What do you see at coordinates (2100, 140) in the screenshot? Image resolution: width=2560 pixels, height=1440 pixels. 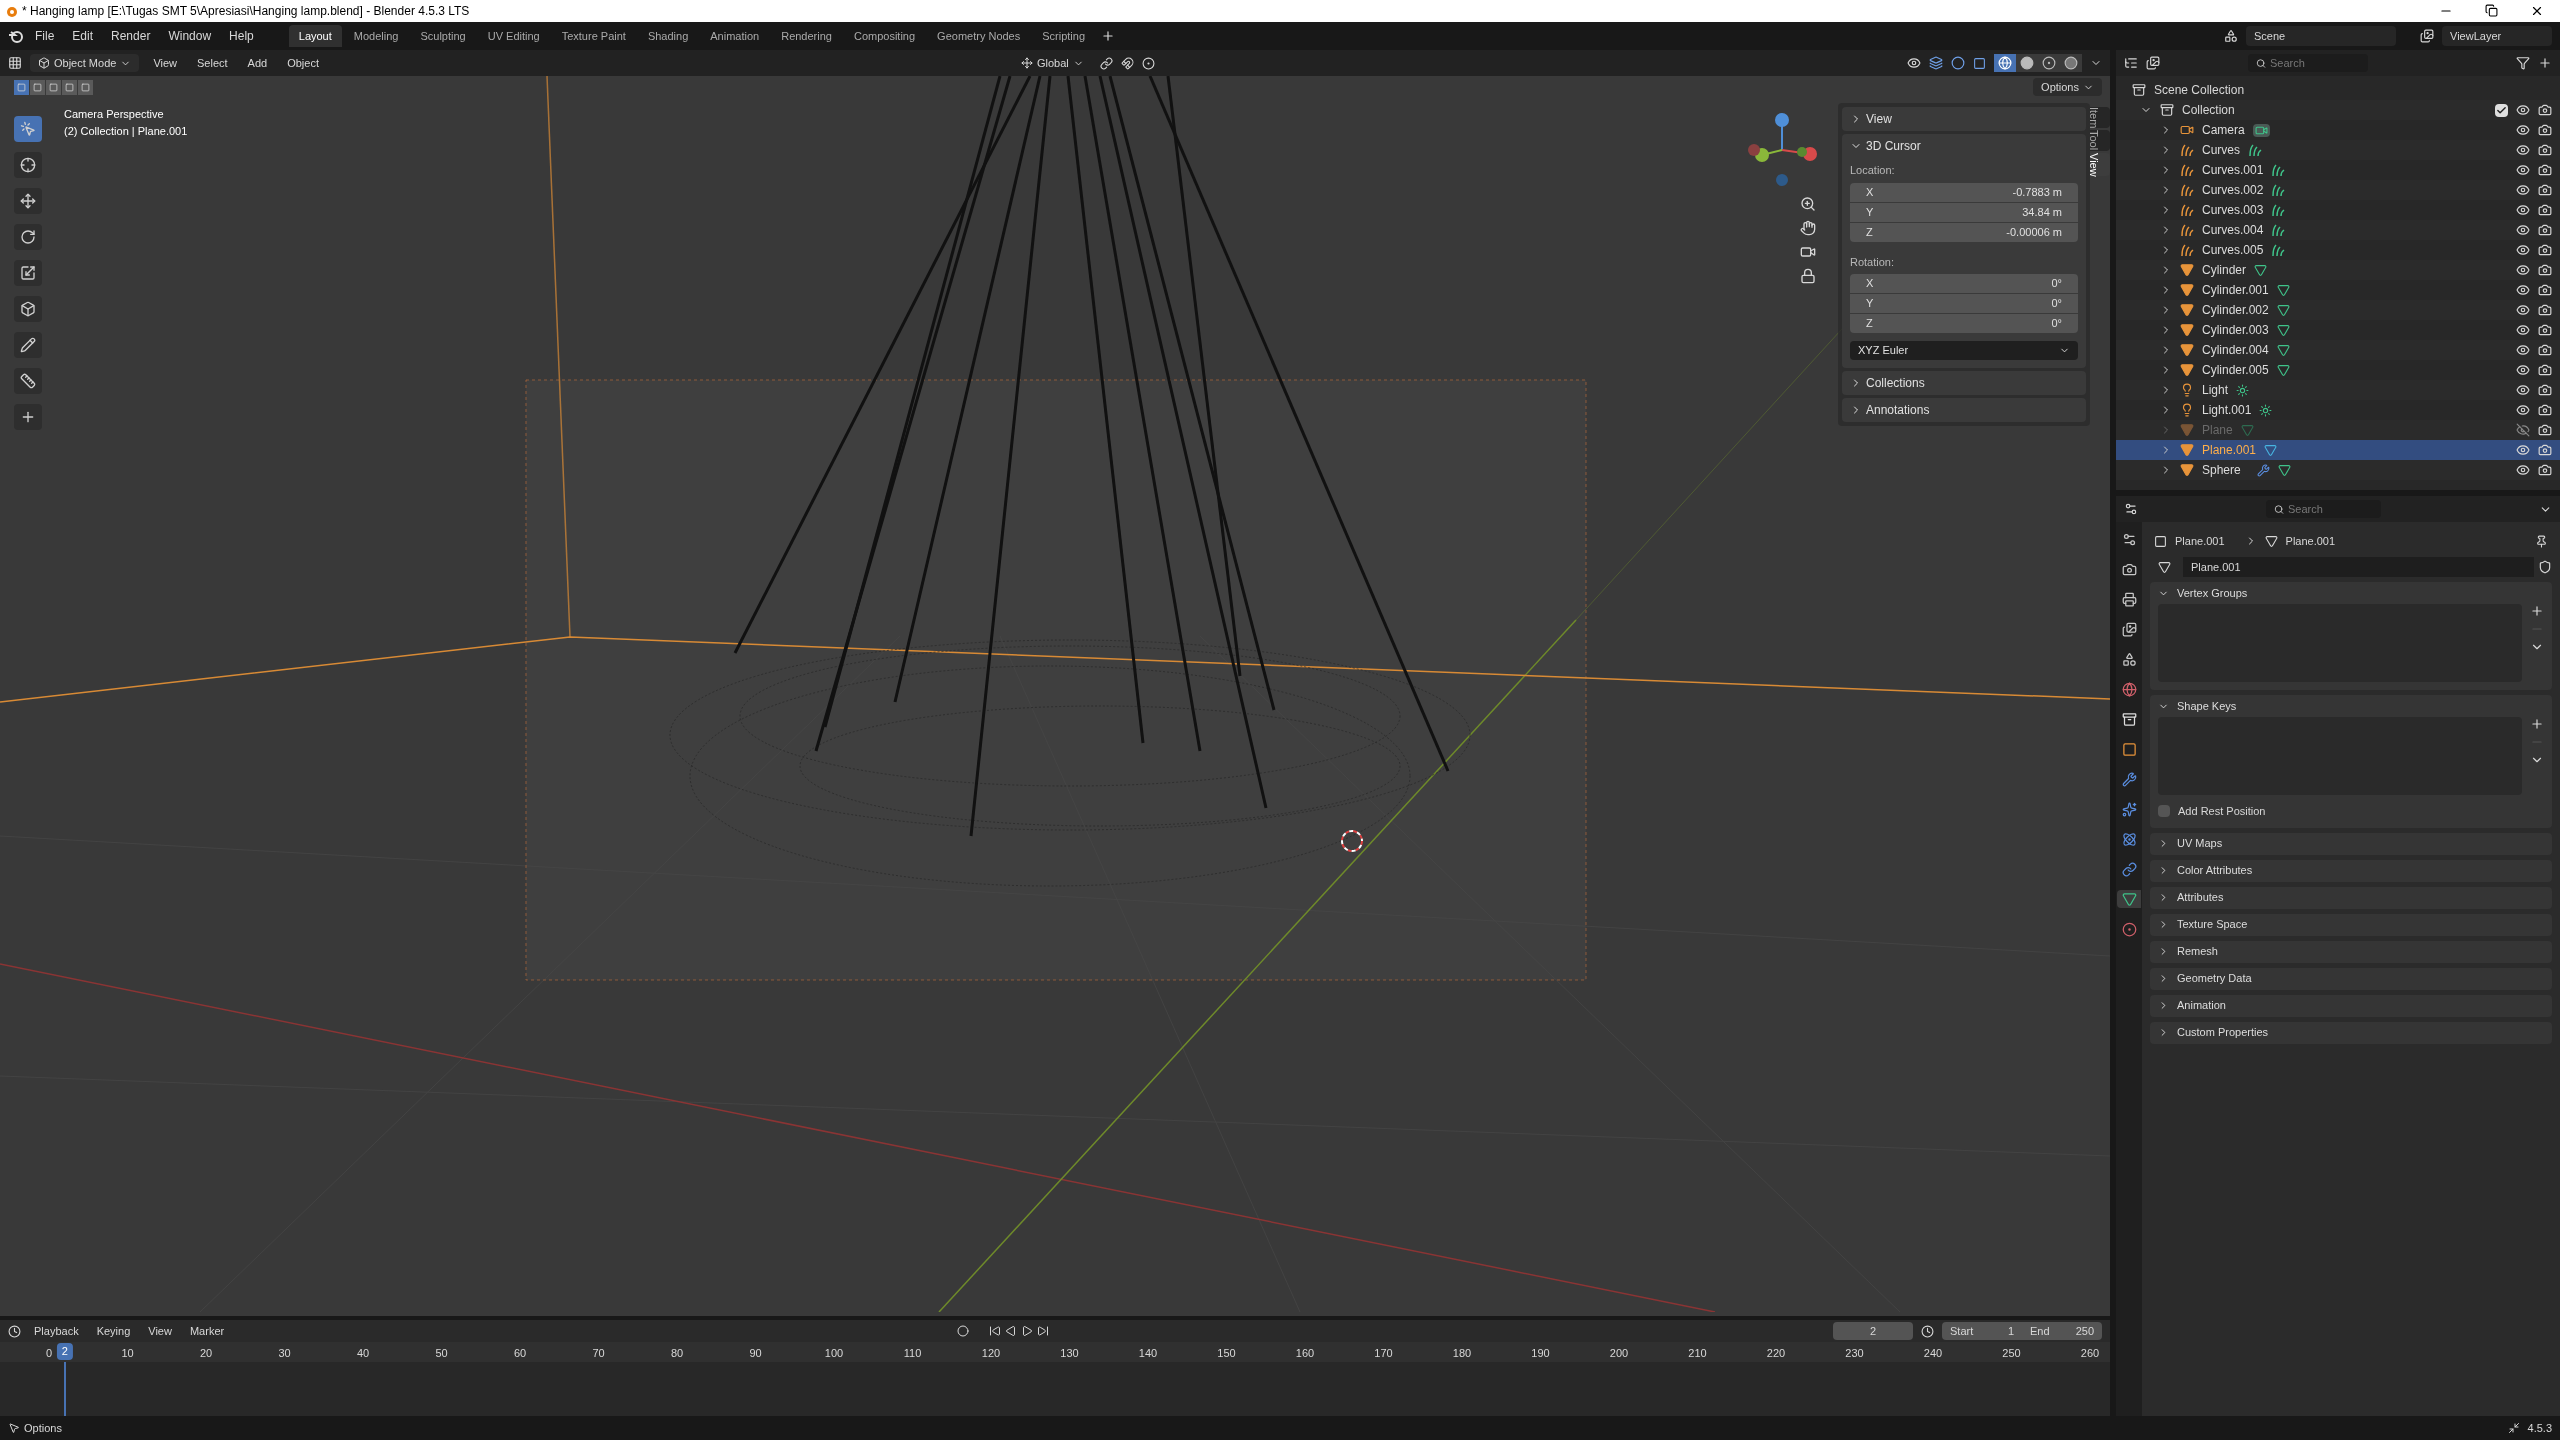 I see `sidebar-tab: Tool` at bounding box center [2100, 140].